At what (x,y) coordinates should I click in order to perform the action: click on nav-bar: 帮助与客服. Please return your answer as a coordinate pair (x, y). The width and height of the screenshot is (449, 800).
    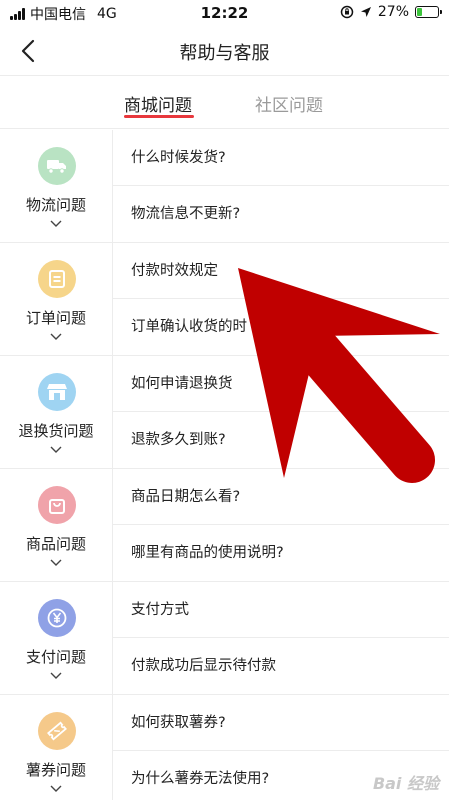
    Looking at the image, I should click on (224, 51).